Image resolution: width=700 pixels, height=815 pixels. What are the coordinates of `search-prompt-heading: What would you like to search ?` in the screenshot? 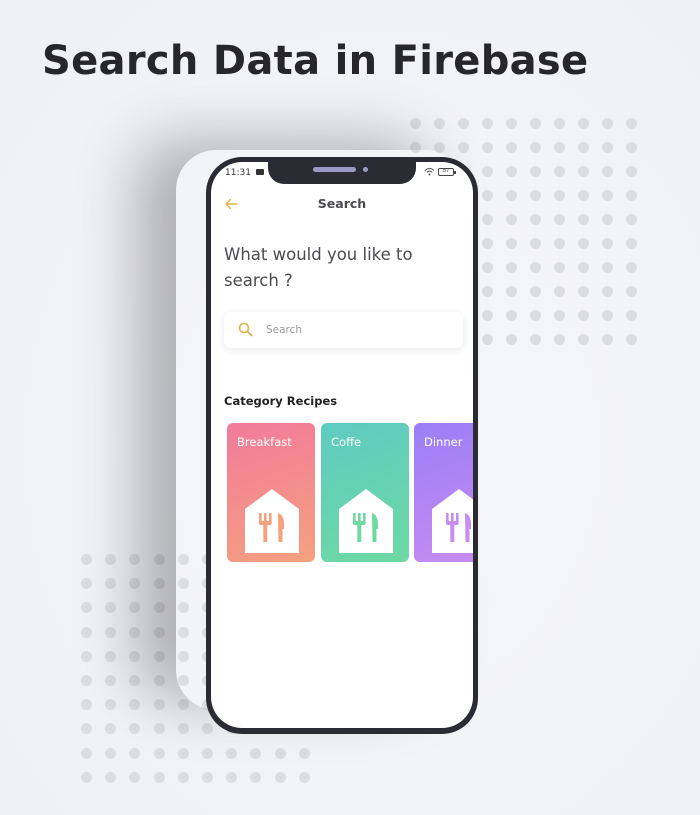 It's located at (318, 267).